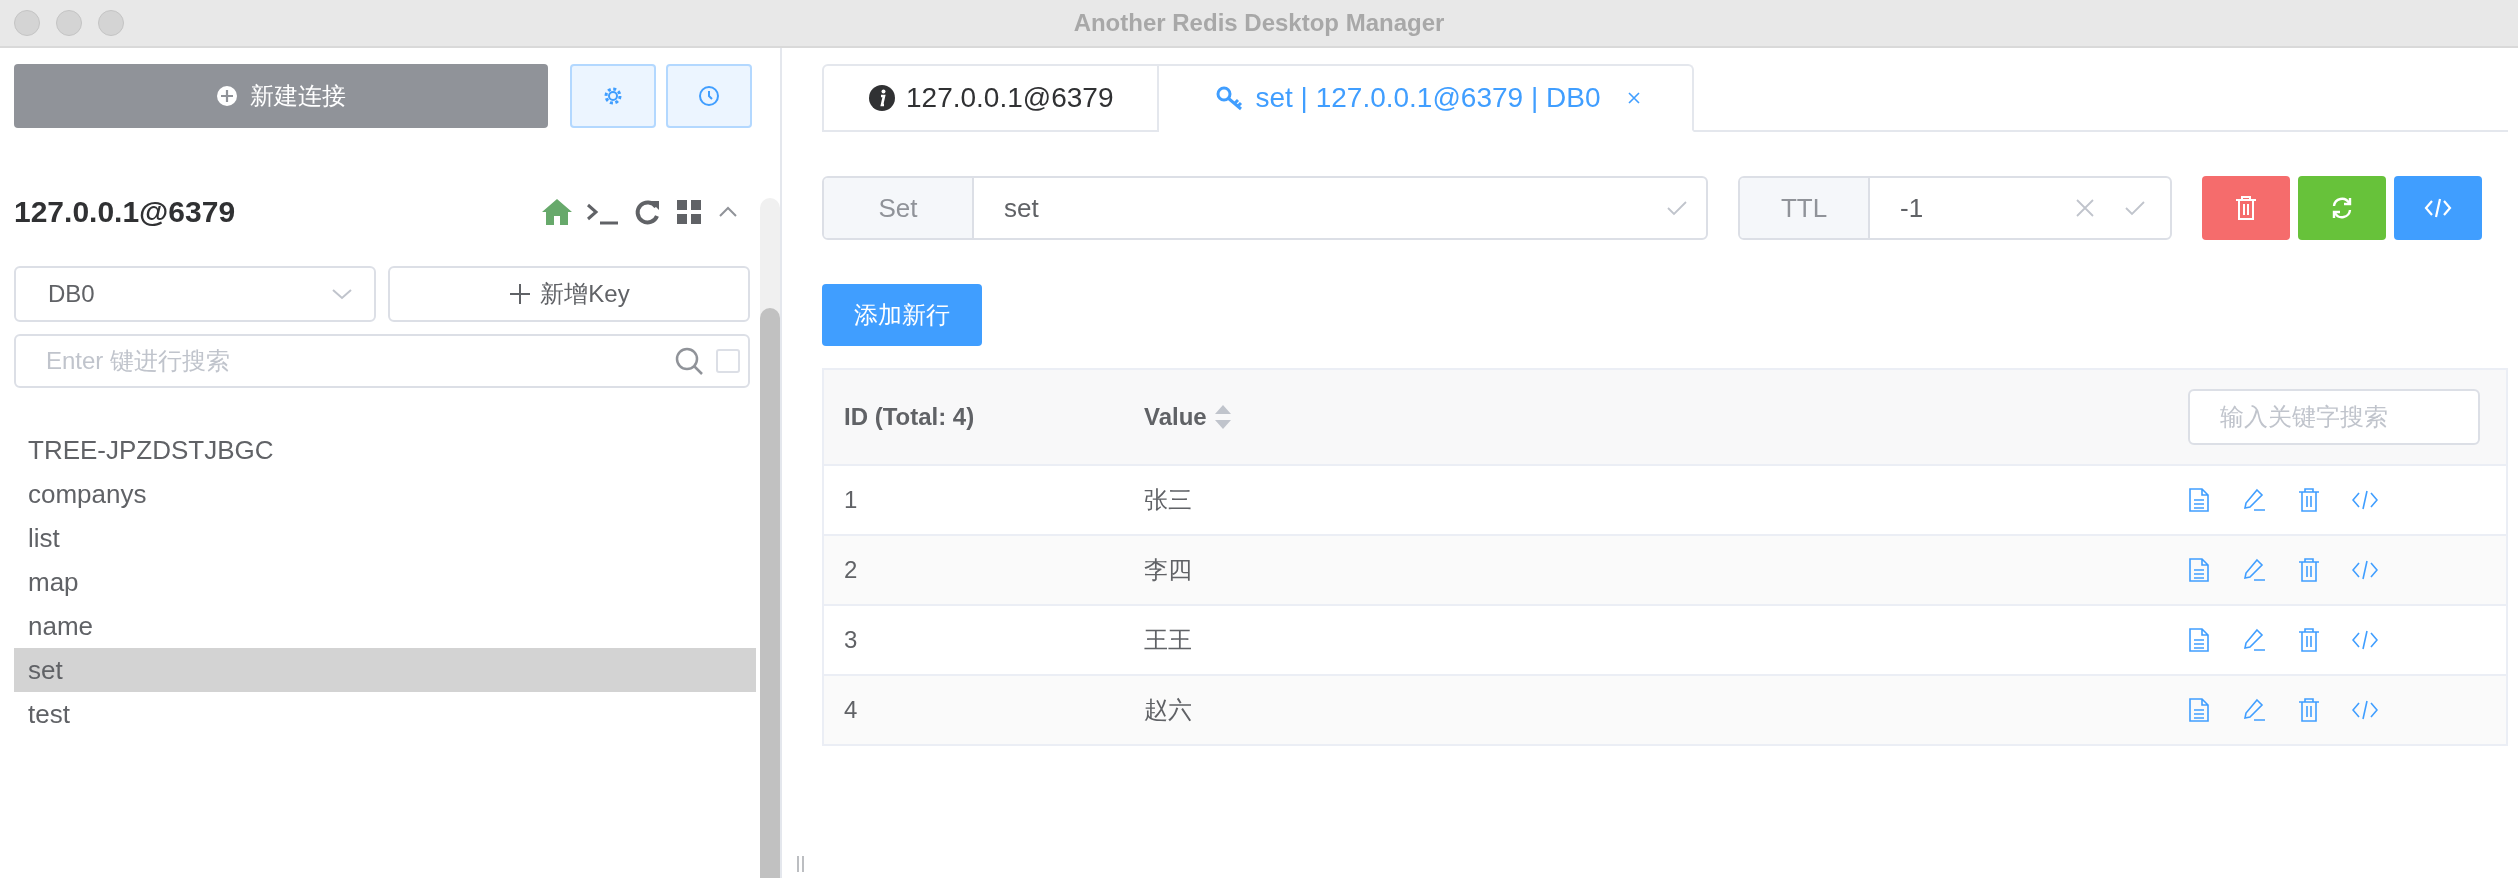  I want to click on db-select: DB0, so click(195, 294).